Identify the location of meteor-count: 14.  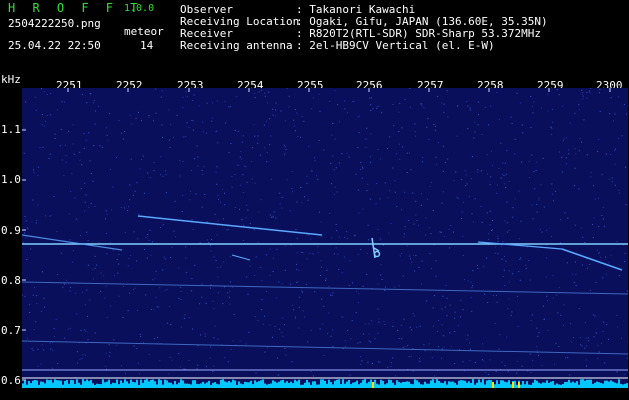
(147, 45).